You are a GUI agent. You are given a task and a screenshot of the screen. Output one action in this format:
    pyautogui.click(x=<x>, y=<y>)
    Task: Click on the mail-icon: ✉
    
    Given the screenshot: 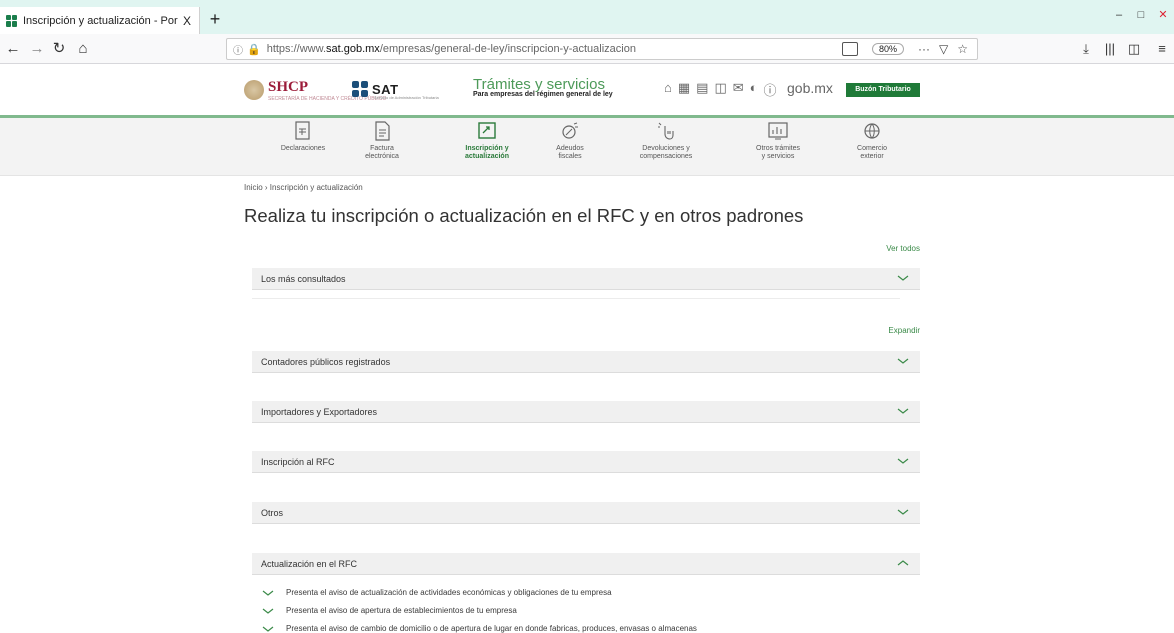 What is the action you would take?
    pyautogui.click(x=738, y=89)
    